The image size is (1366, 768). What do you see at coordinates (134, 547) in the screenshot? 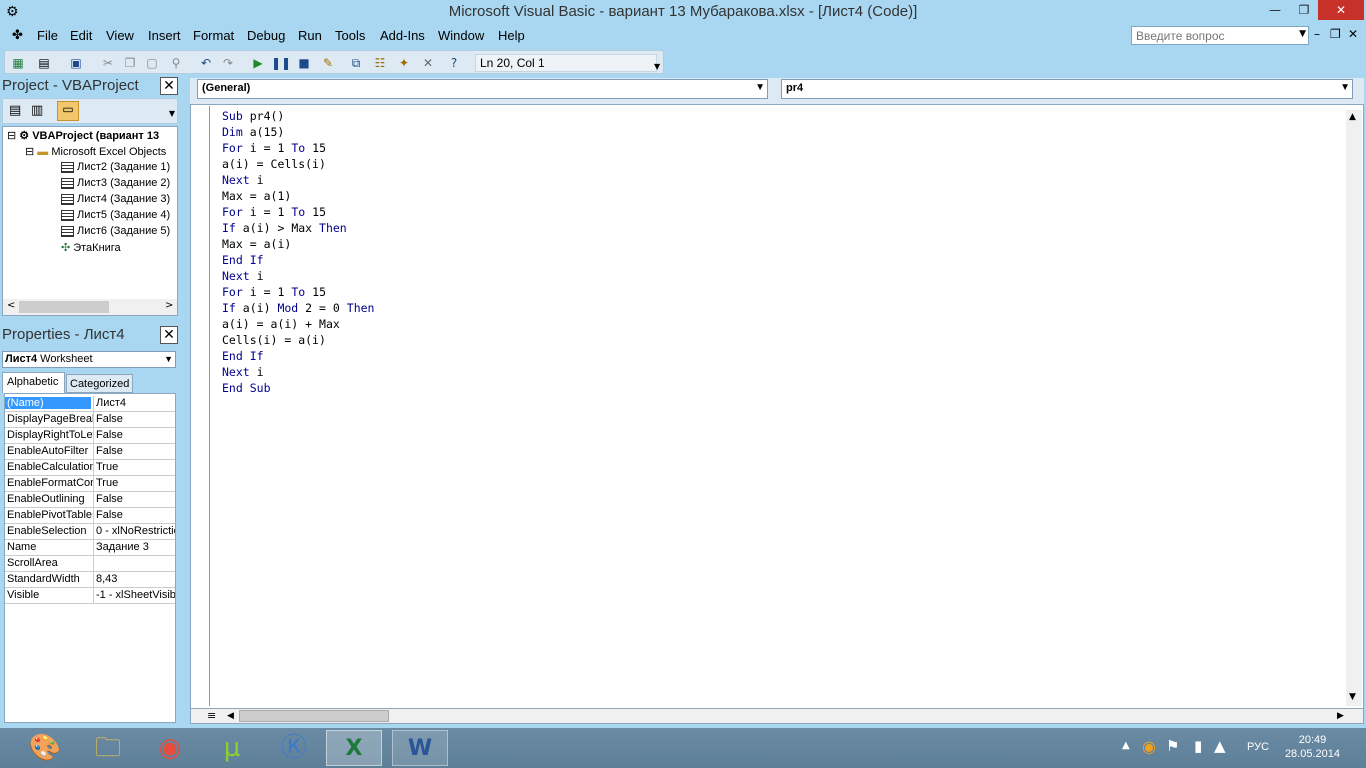
I see `property-value: Задание 3` at bounding box center [134, 547].